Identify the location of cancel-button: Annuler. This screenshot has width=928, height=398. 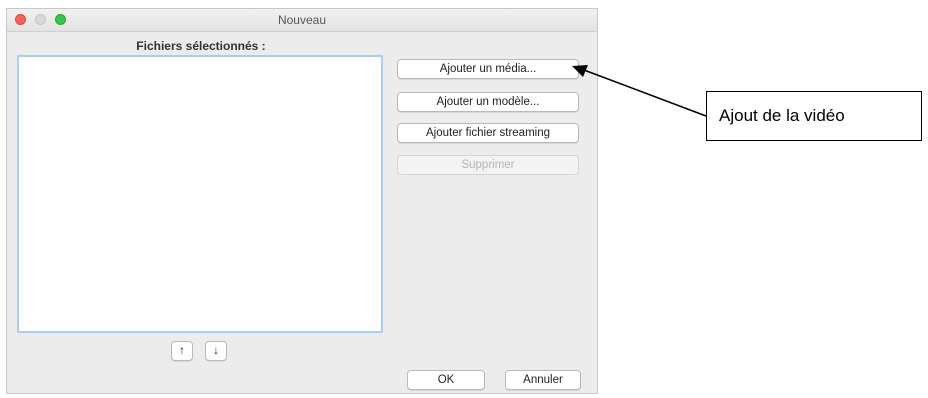
(543, 380).